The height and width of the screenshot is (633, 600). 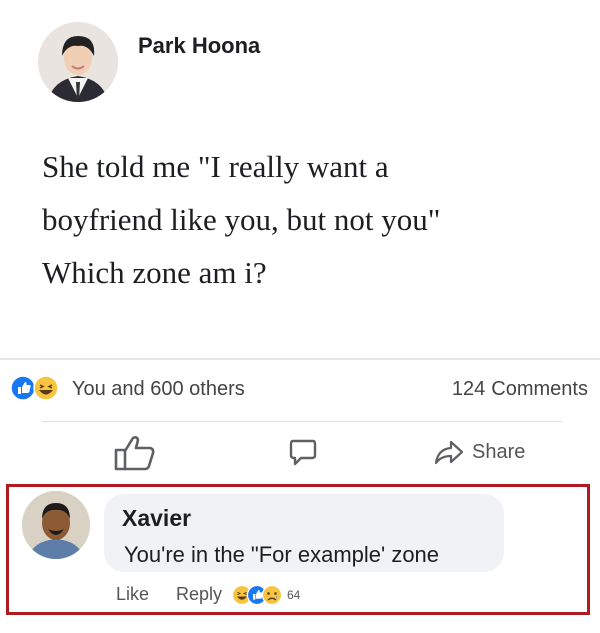 I want to click on comment-reply-link: Reply, so click(x=199, y=594).